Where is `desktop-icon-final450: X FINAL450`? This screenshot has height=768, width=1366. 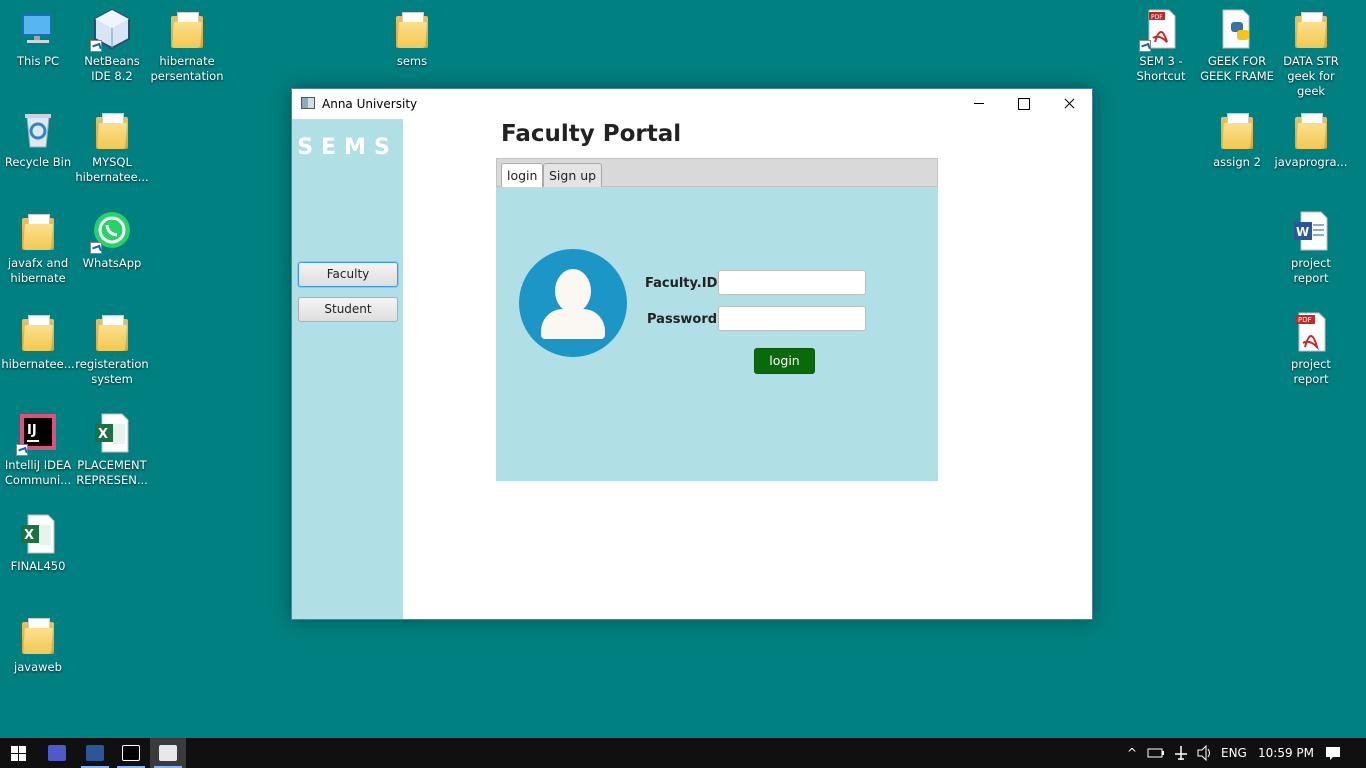 desktop-icon-final450: X FINAL450 is located at coordinates (38, 543).